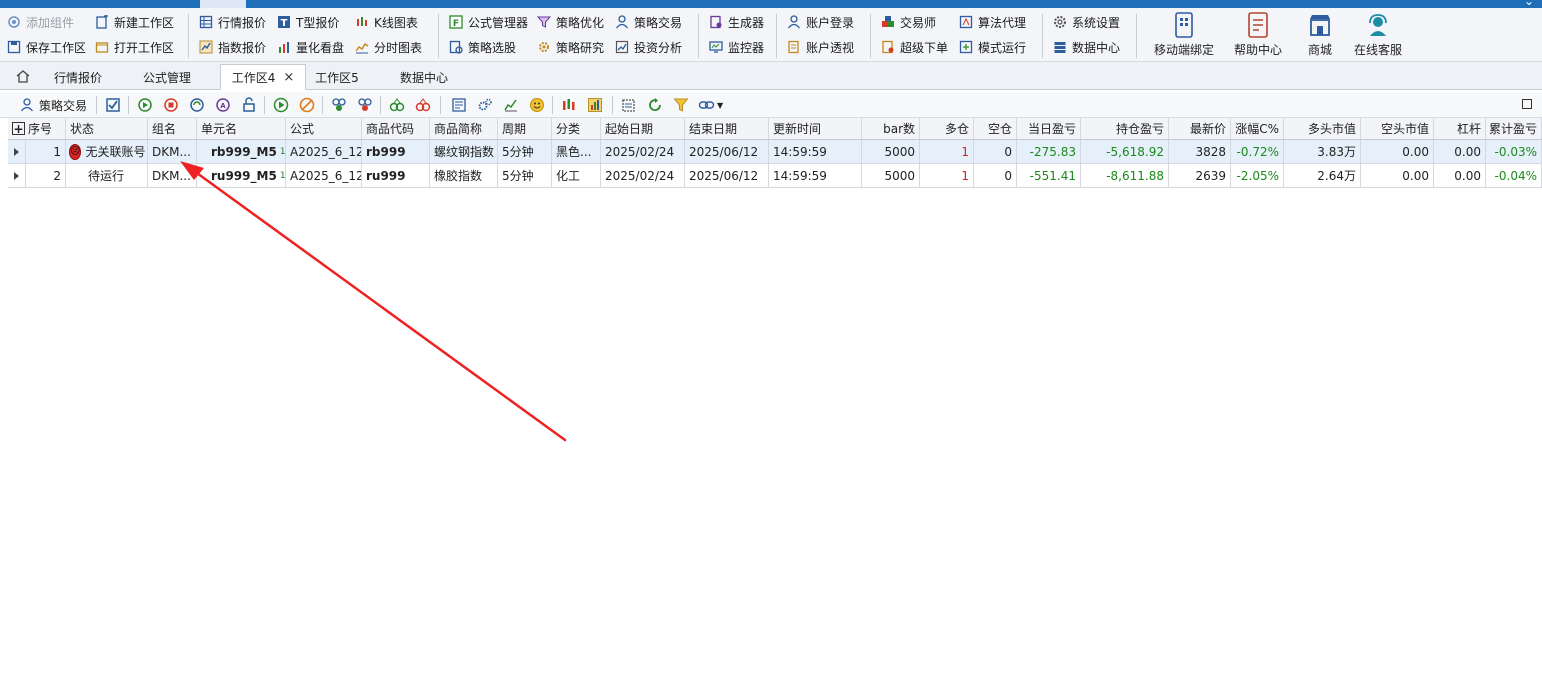  Describe the element at coordinates (643, 128) in the screenshot. I see `header-start: 起始日期` at that location.